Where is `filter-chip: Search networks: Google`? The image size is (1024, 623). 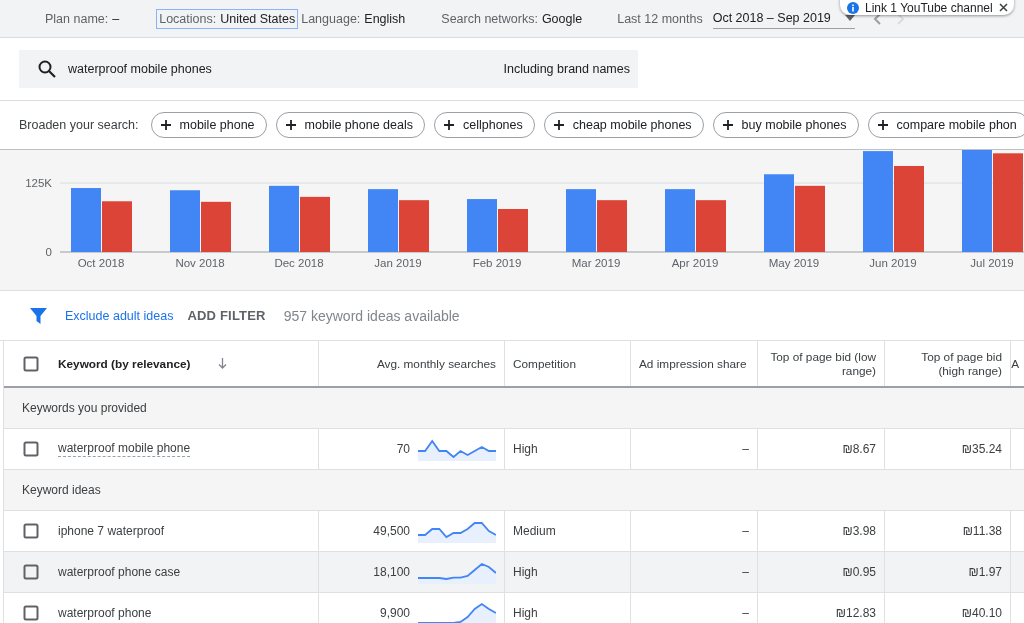
filter-chip: Search networks: Google is located at coordinates (512, 18).